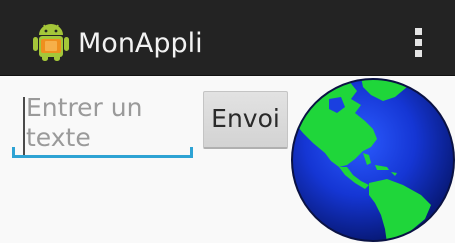  I want to click on text-input-placeholder: Entrer un texte, so click(84, 122).